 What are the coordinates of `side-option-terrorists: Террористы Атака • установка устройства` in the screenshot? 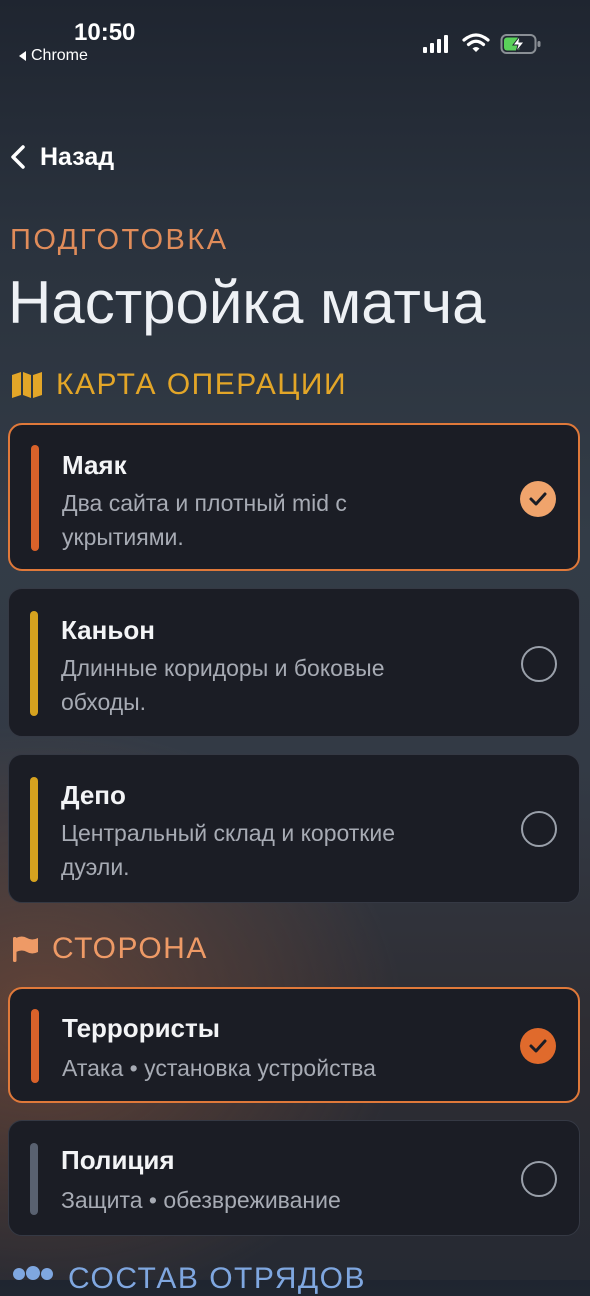 It's located at (294, 1045).